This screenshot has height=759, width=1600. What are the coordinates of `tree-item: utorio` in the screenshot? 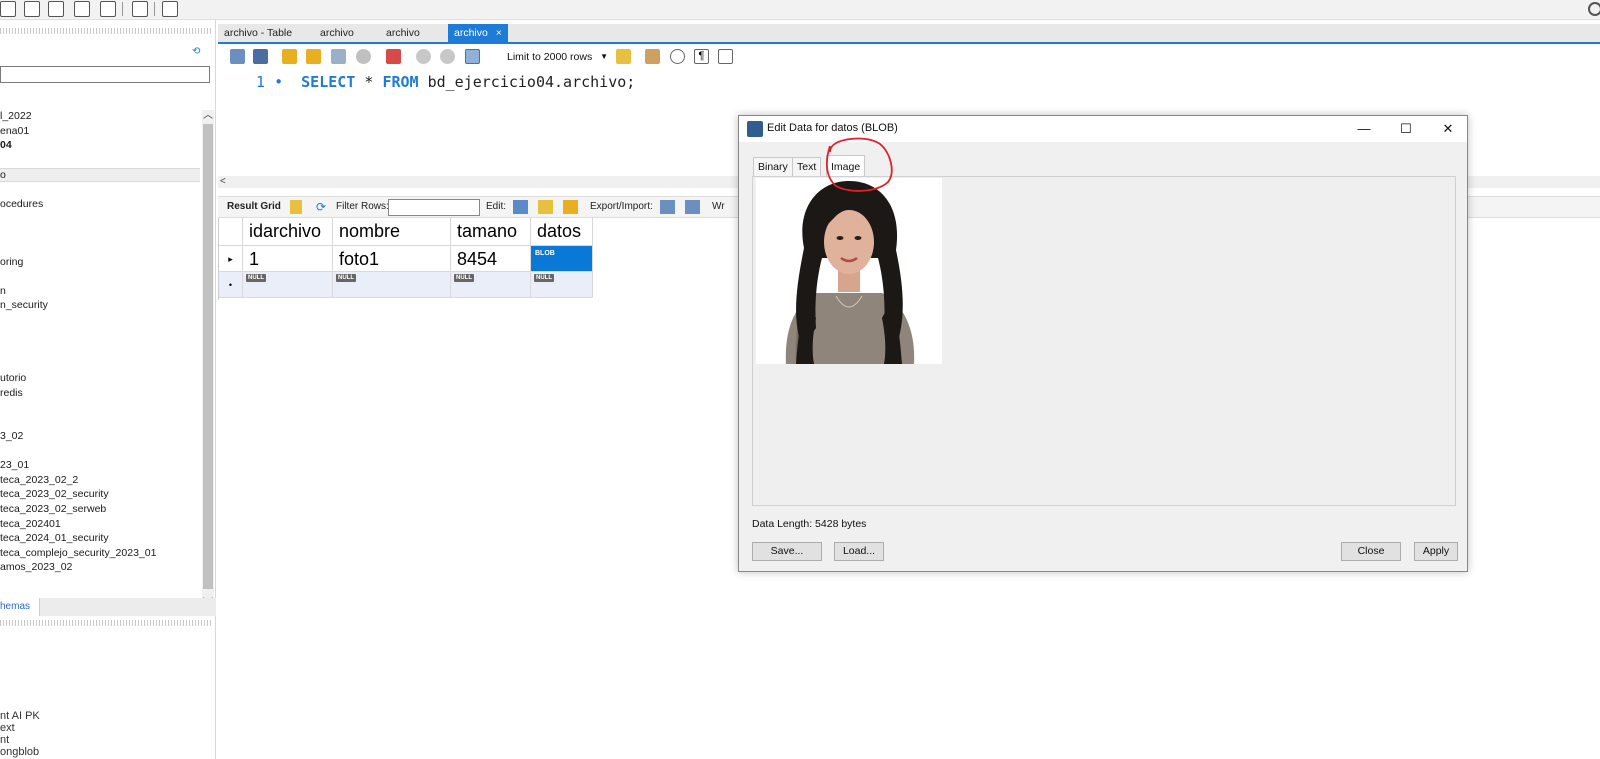 It's located at (13, 378).